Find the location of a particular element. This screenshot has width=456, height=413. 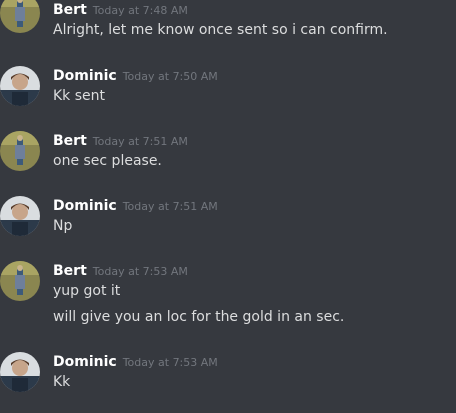

message-header: Dominic Today at 7:51 AM is located at coordinates (135, 205).